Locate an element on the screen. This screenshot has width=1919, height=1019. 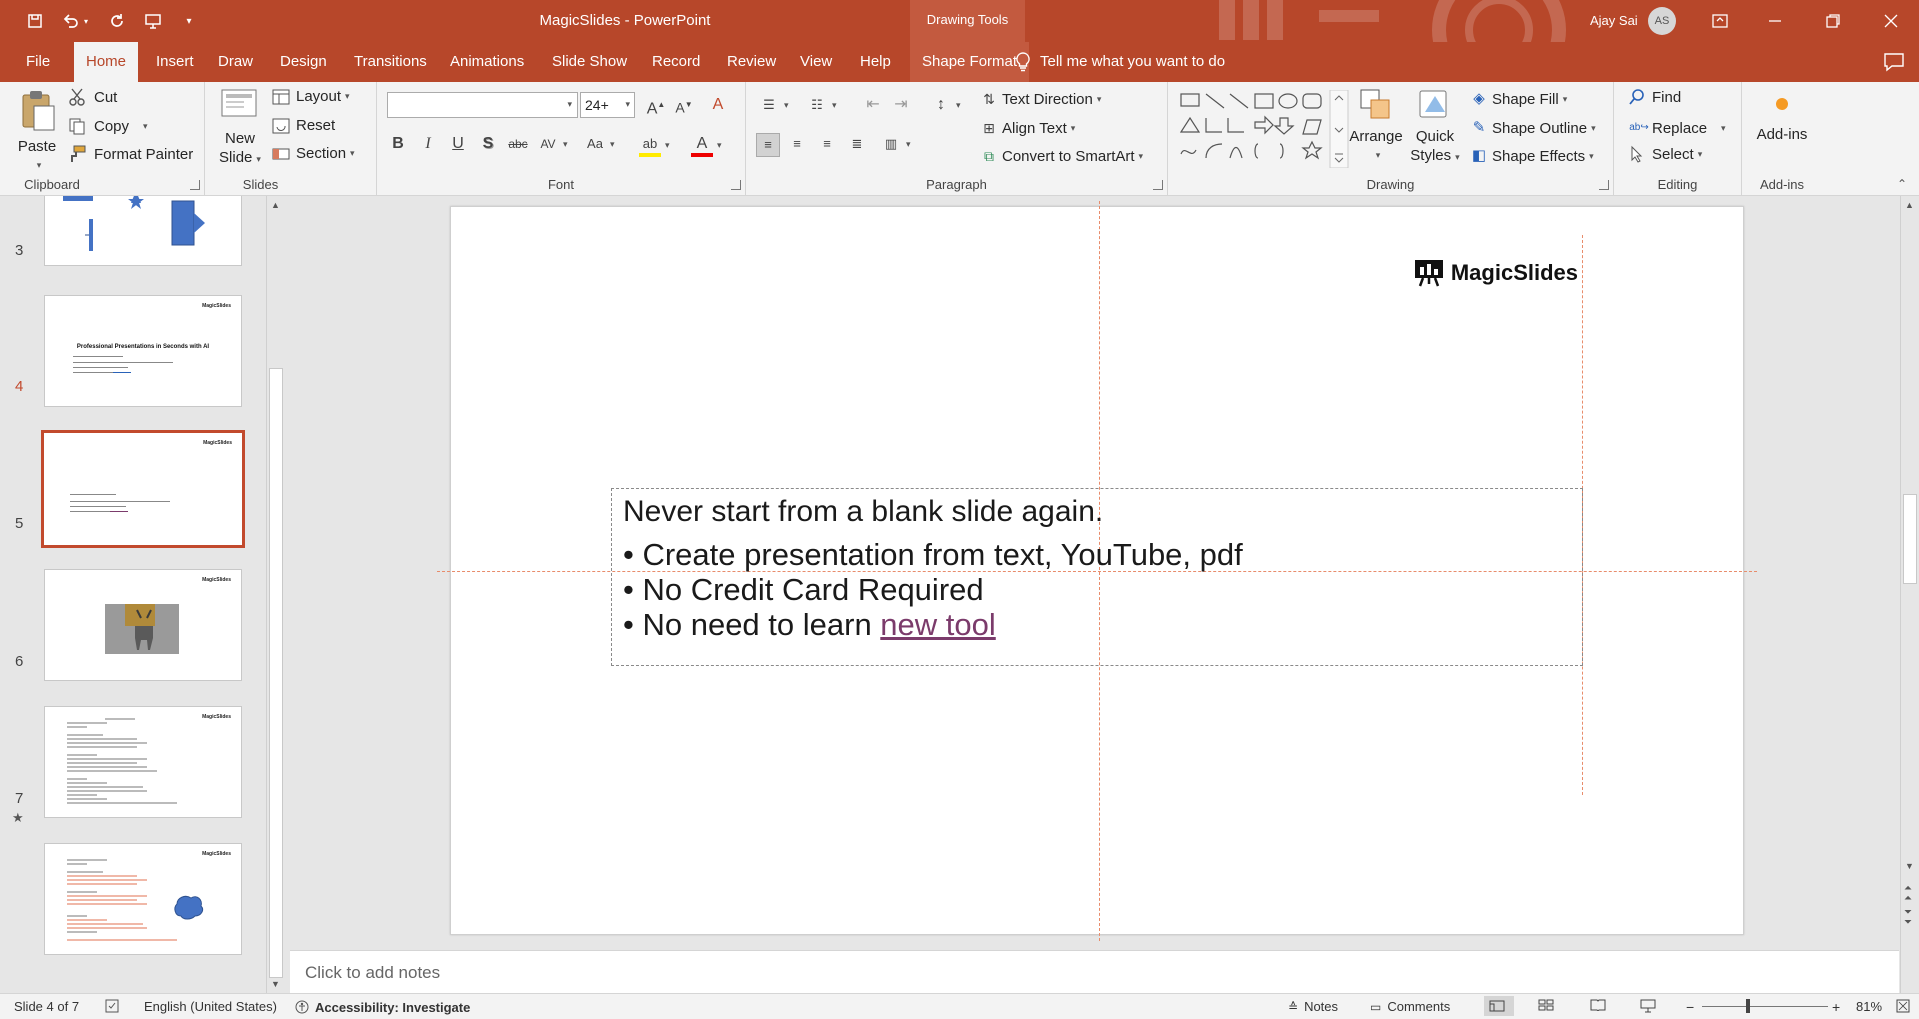
tab-shape-format: Shape Format is located at coordinates (970, 62).